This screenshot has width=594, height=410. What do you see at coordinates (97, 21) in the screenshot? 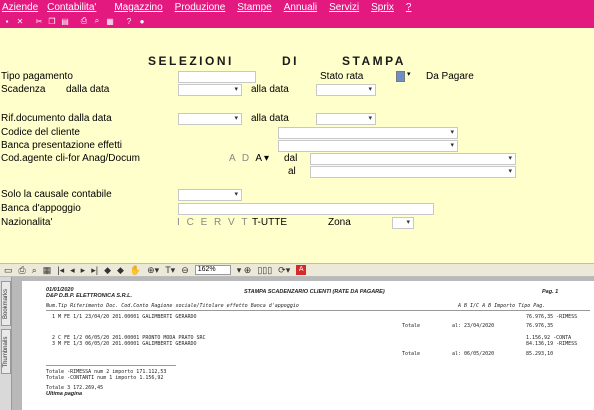
I see `find-icon: ⌕` at bounding box center [97, 21].